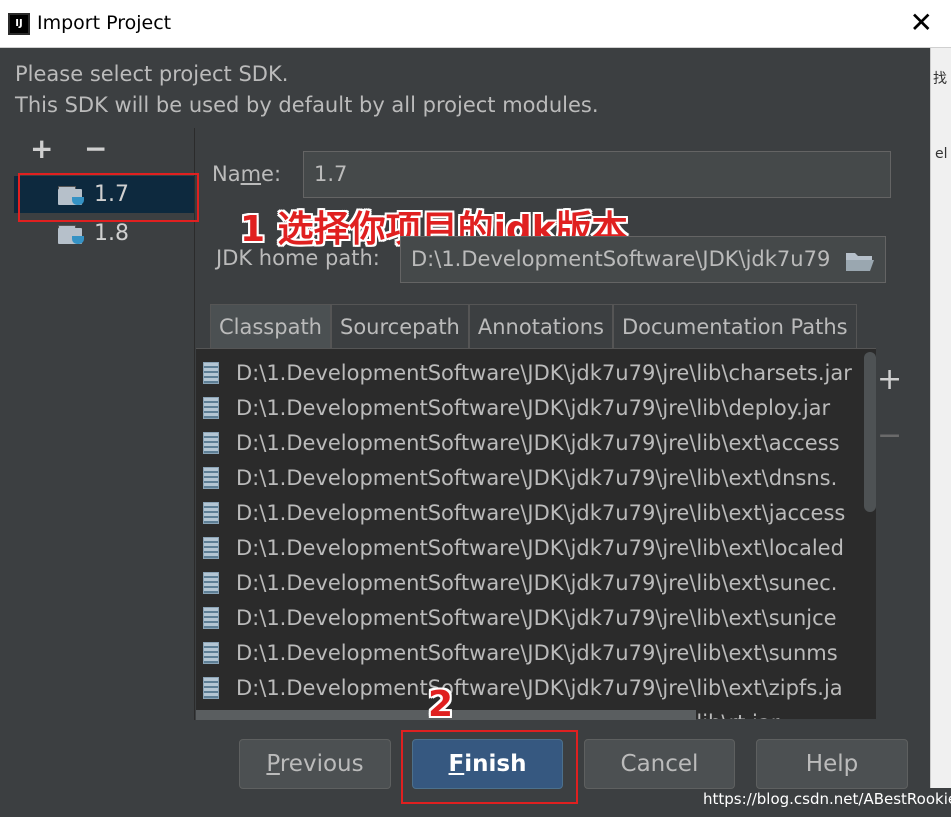  Describe the element at coordinates (270, 326) in the screenshot. I see `tab-classpath: Classpath` at that location.